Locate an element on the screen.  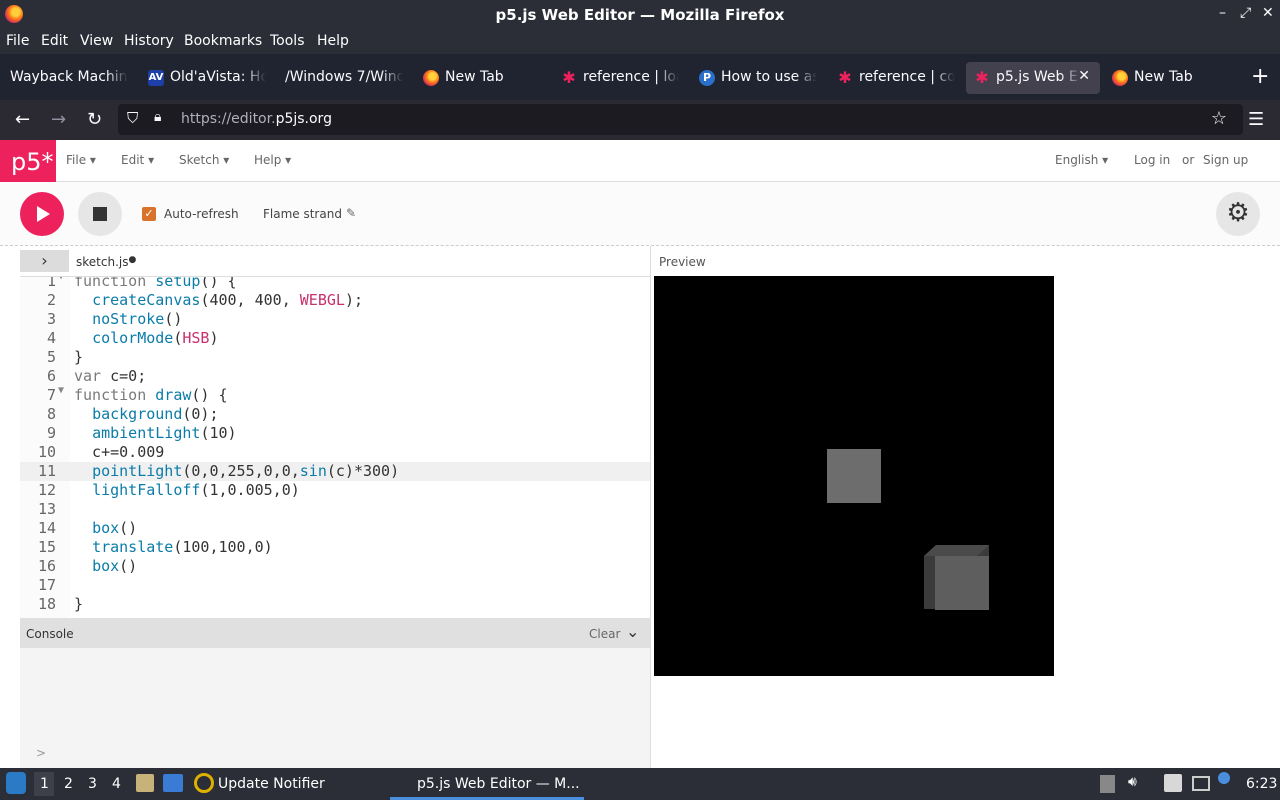
code-line: 16 box() is located at coordinates (335, 566).